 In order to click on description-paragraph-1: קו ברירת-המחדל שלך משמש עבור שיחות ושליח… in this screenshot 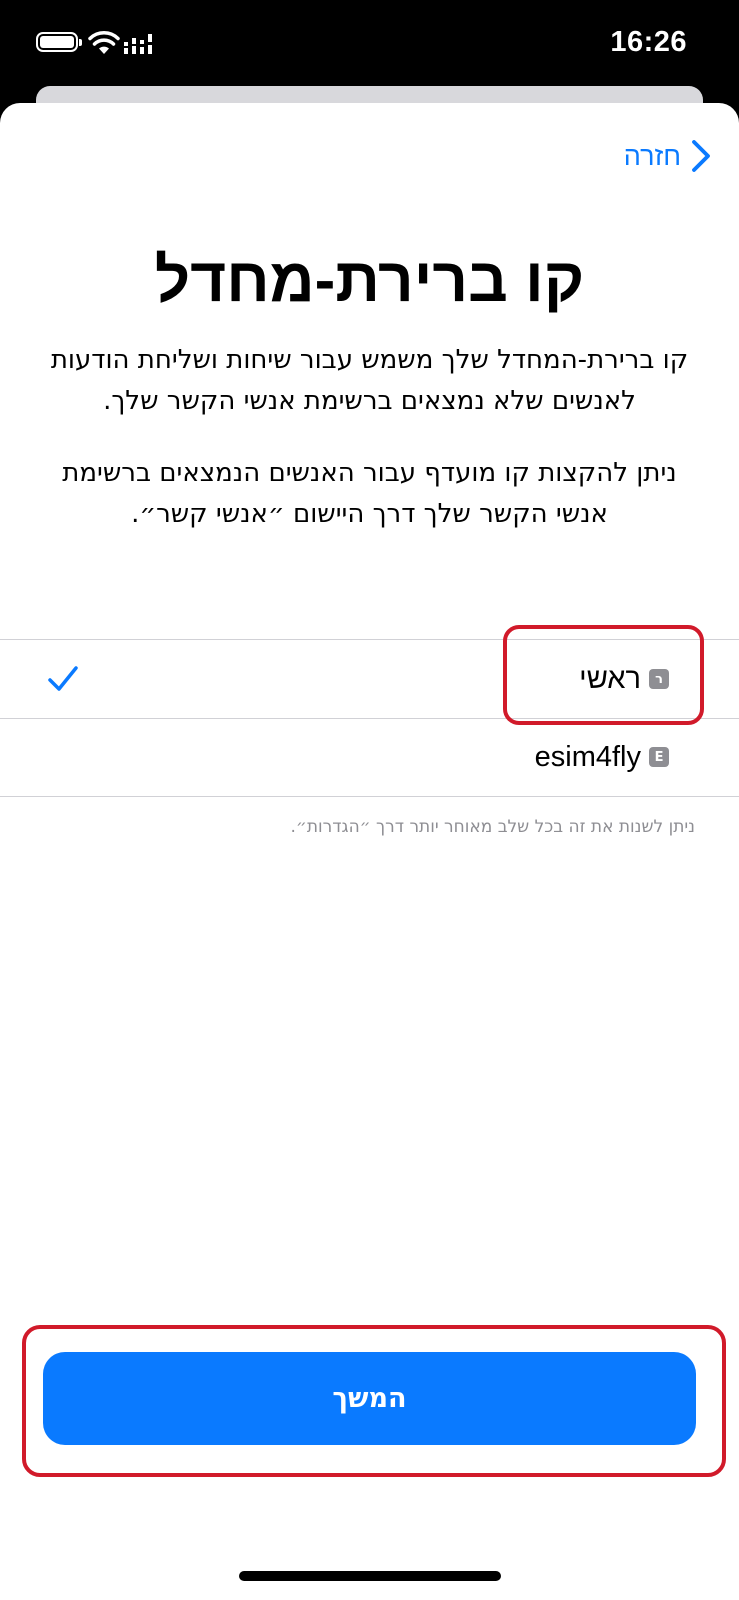, I will do `click(369, 380)`.